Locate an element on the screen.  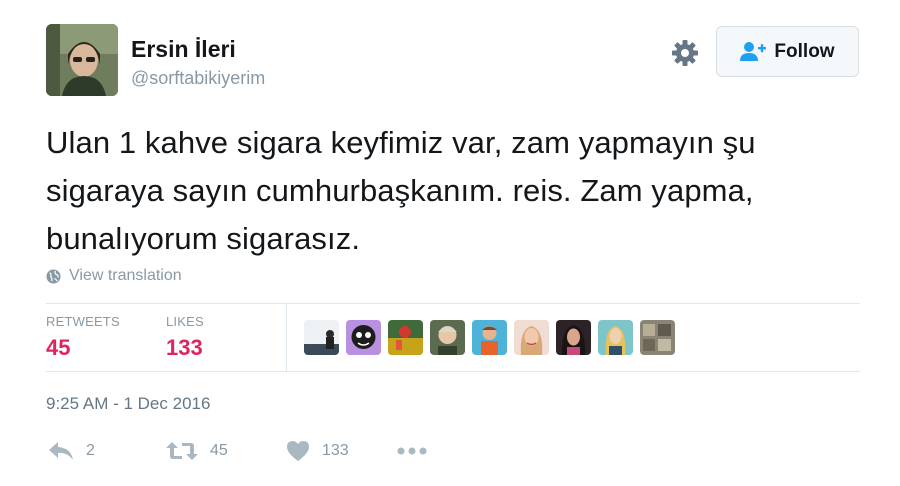
likes-label: LIKES is located at coordinates (185, 321).